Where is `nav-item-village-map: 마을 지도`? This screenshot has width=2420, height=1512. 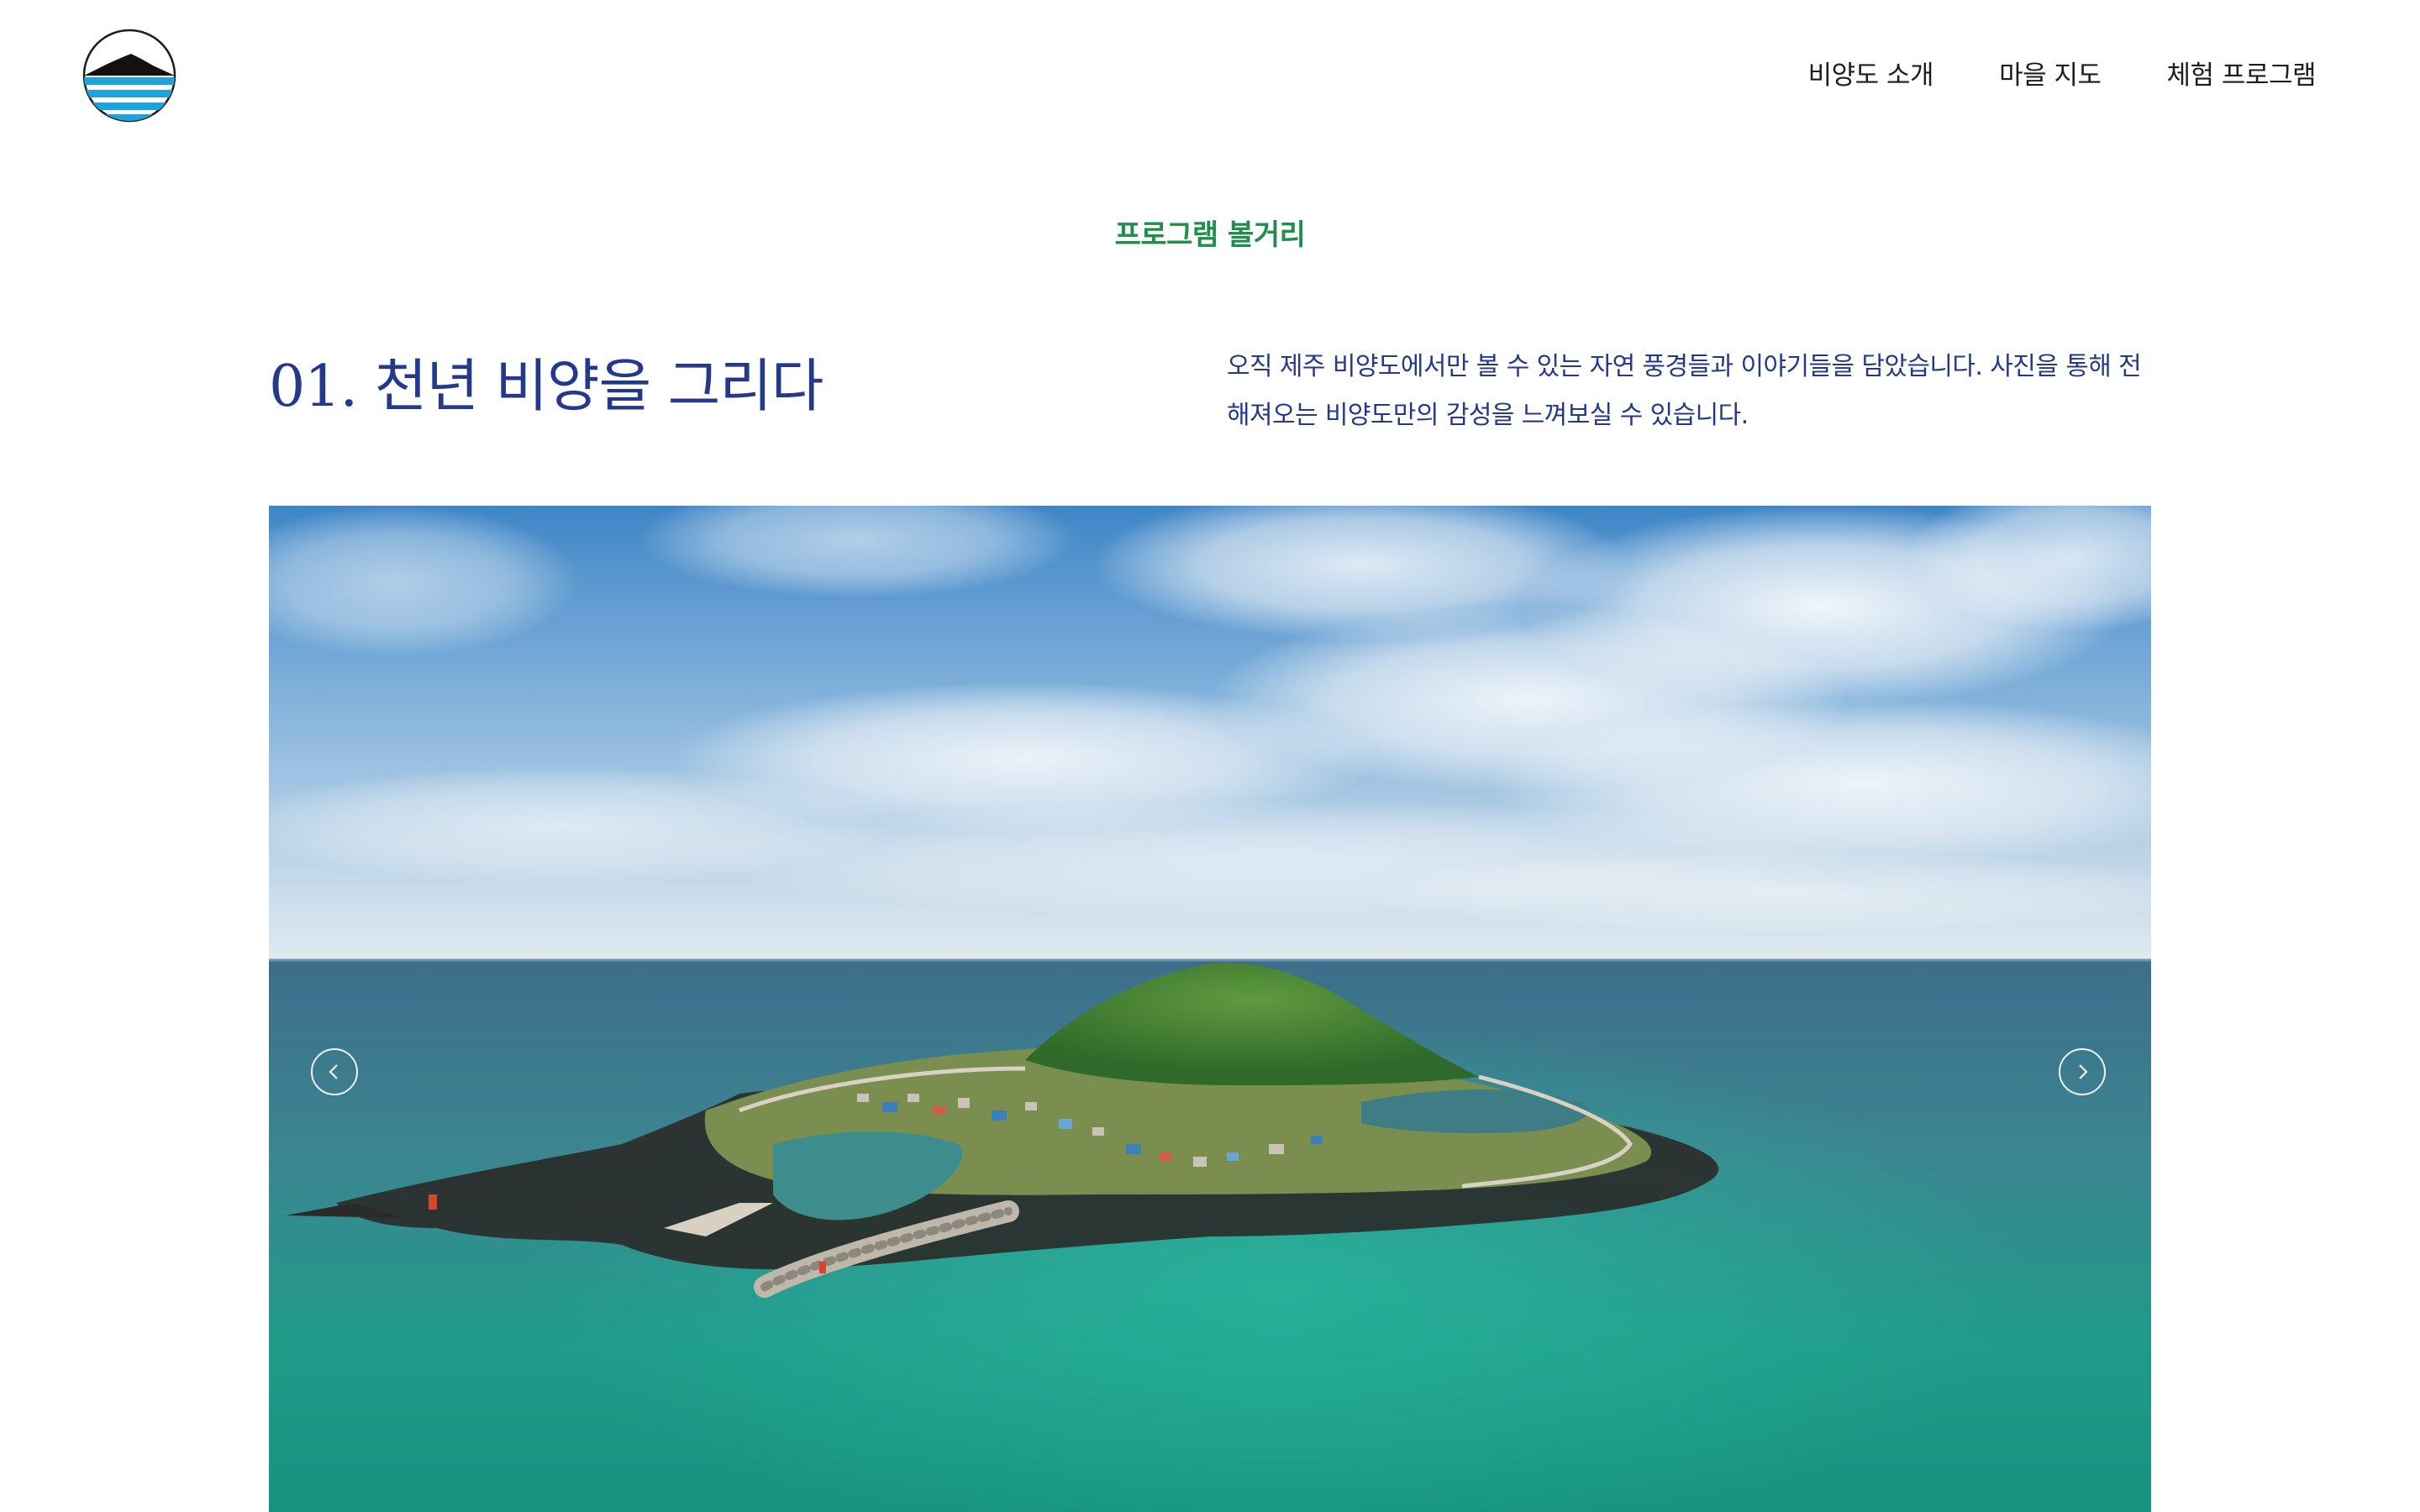
nav-item-village-map: 마을 지도 is located at coordinates (2050, 73).